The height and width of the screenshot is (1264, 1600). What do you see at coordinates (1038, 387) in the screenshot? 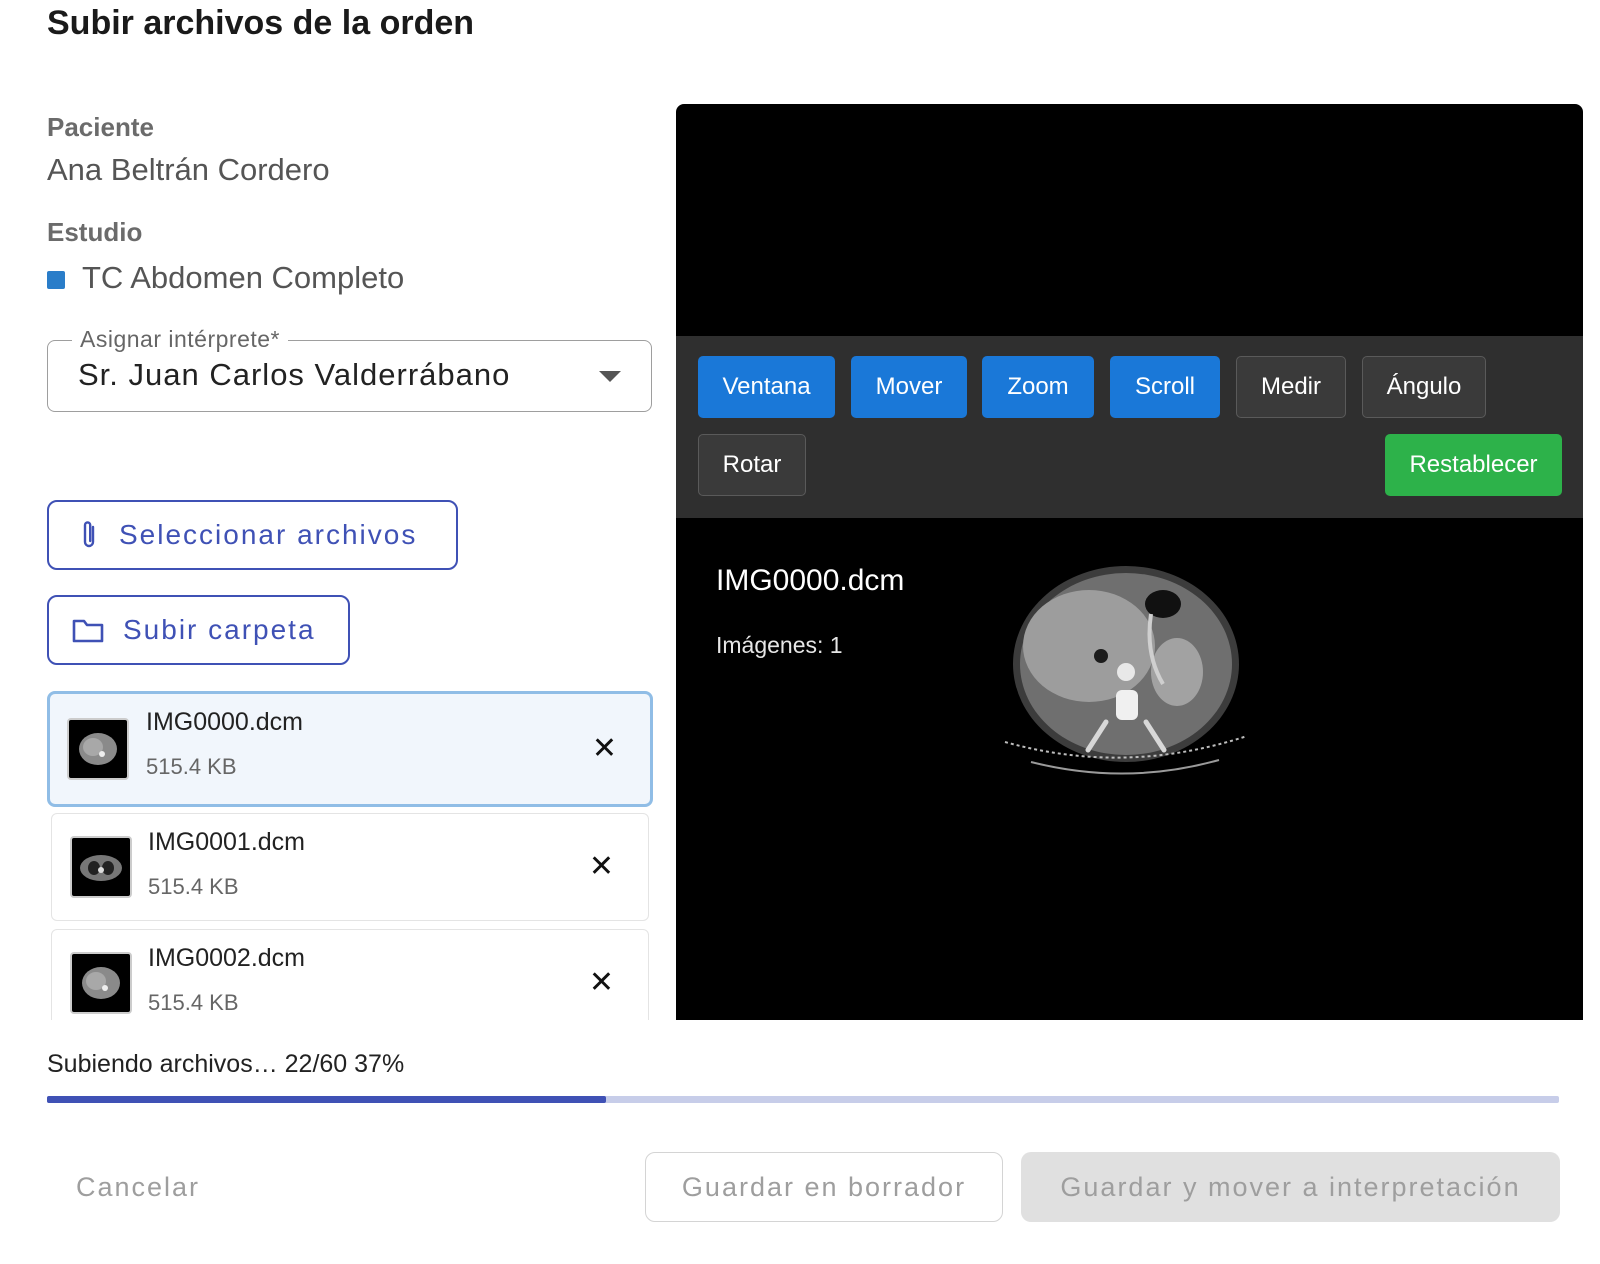
I see `tool-zoom-button: Zoom` at bounding box center [1038, 387].